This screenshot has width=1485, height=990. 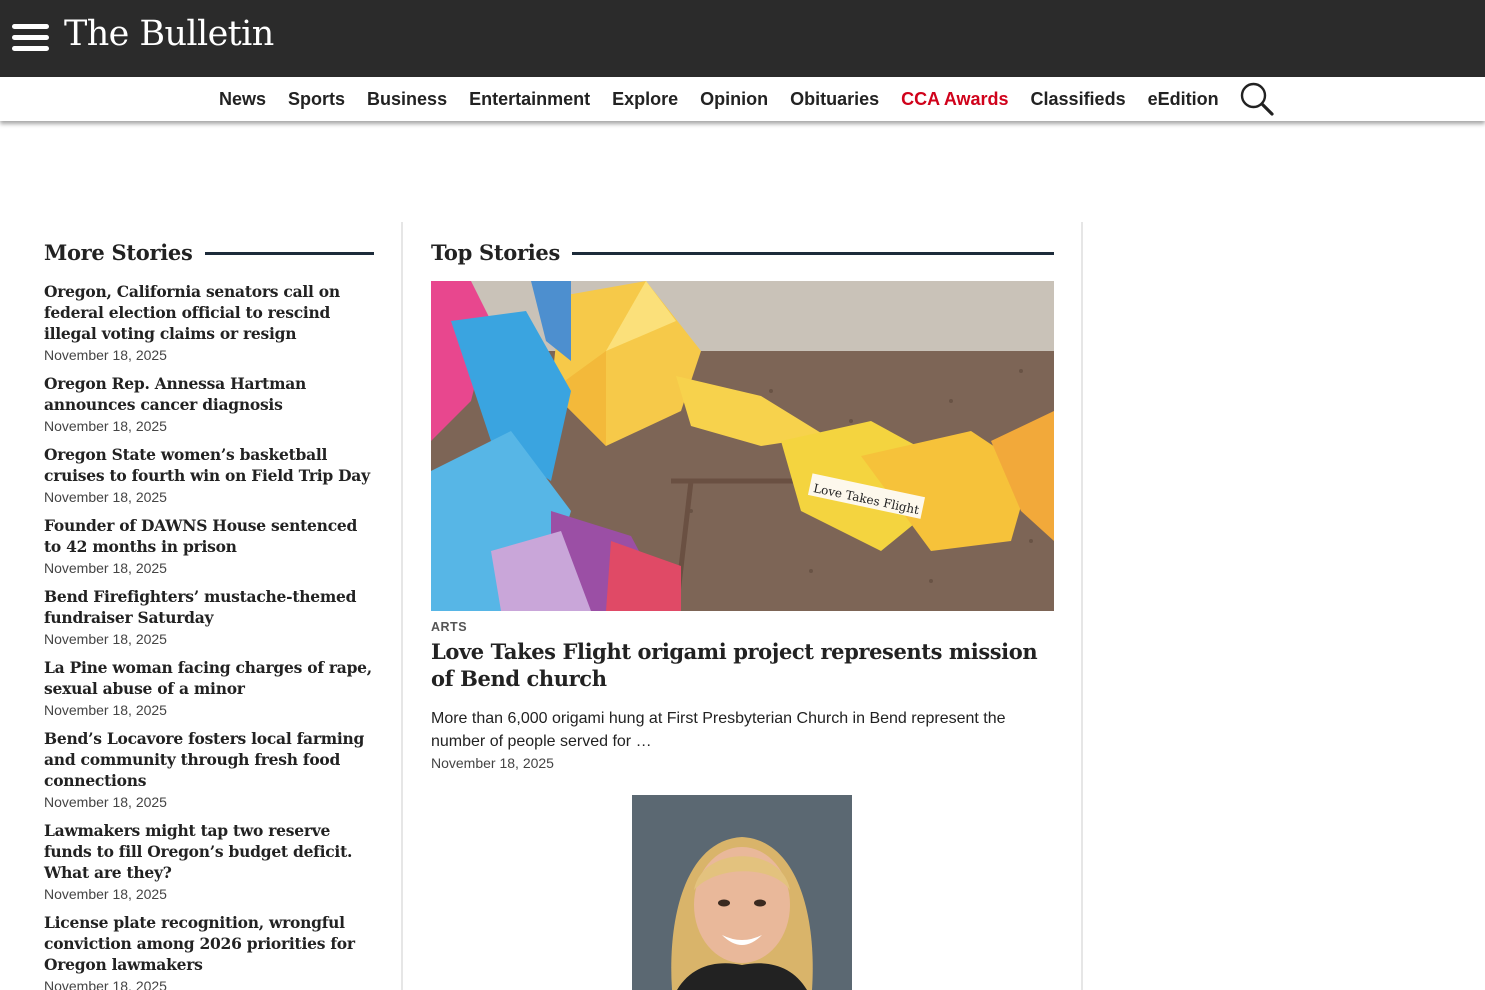 I want to click on search-icon, so click(x=1257, y=99).